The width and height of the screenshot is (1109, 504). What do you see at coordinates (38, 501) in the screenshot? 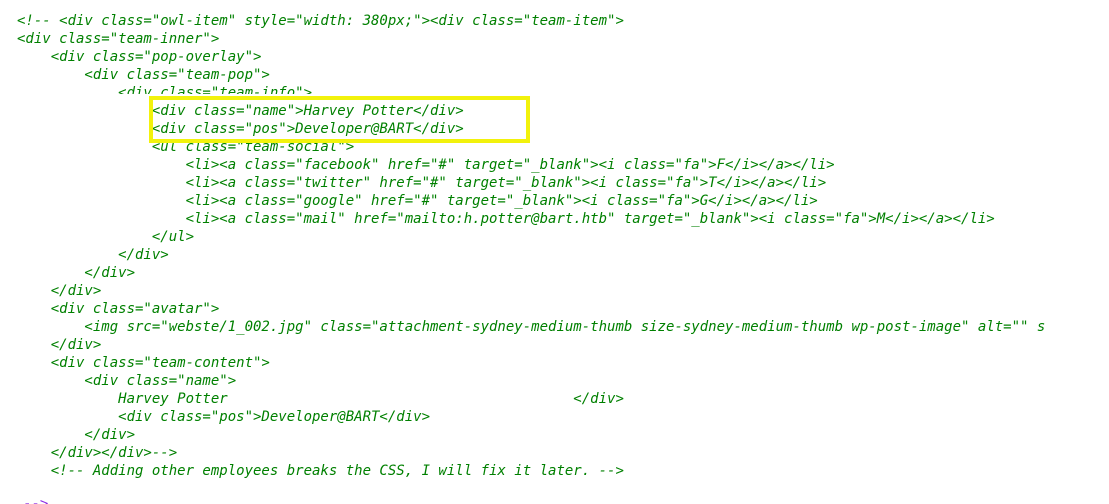
I see `next-line-fragment: -->` at bounding box center [38, 501].